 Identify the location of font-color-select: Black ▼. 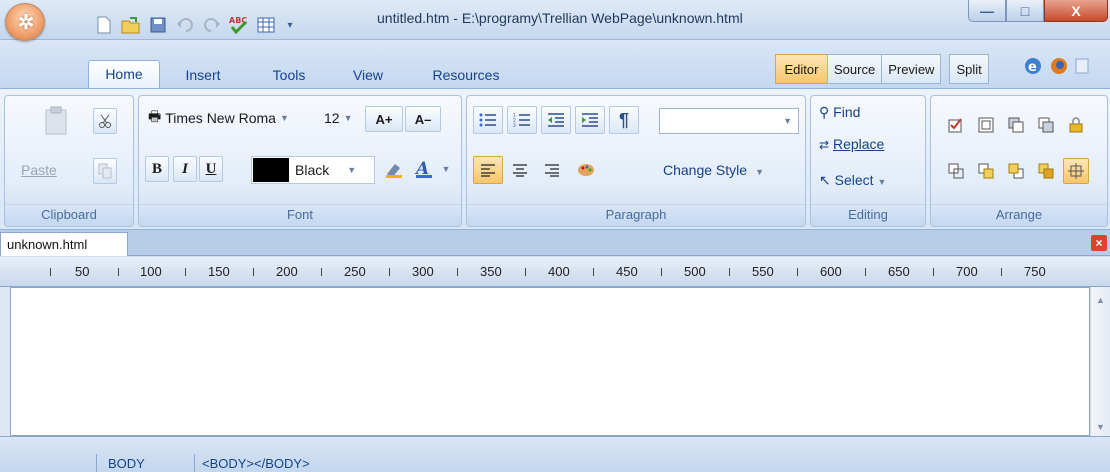
(313, 170).